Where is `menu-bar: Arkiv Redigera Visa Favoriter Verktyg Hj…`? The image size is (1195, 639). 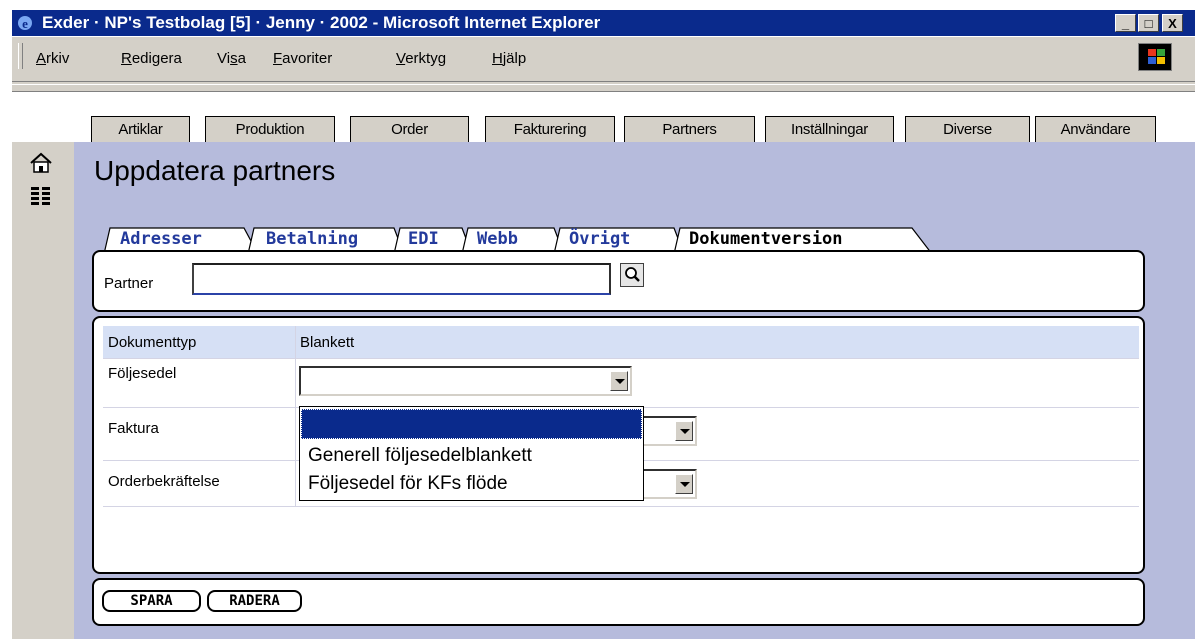 menu-bar: Arkiv Redigera Visa Favoriter Verktyg Hj… is located at coordinates (603, 64).